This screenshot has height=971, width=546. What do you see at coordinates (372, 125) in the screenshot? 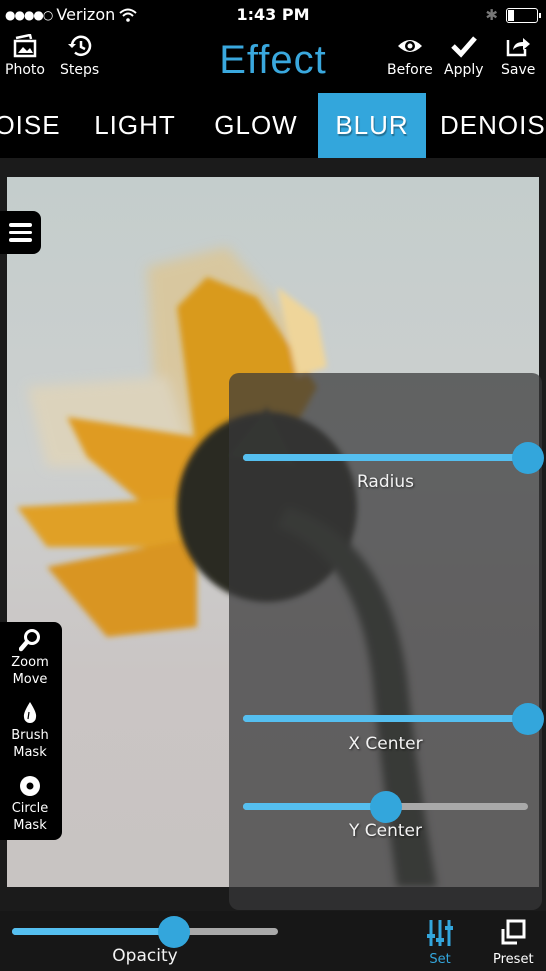
I see `tab-blur: BLUR` at bounding box center [372, 125].